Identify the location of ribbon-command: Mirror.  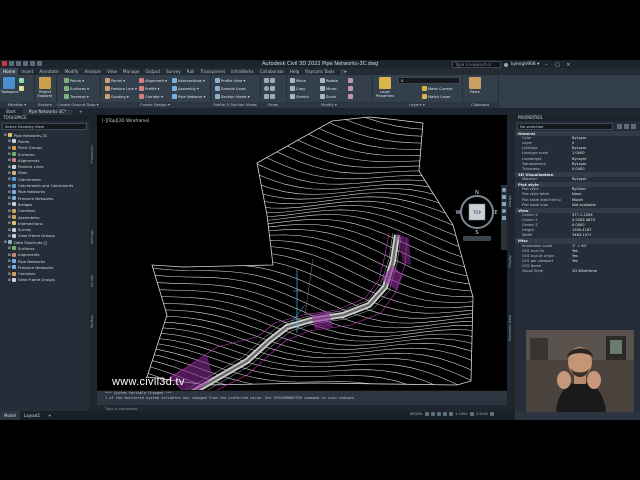
(329, 88).